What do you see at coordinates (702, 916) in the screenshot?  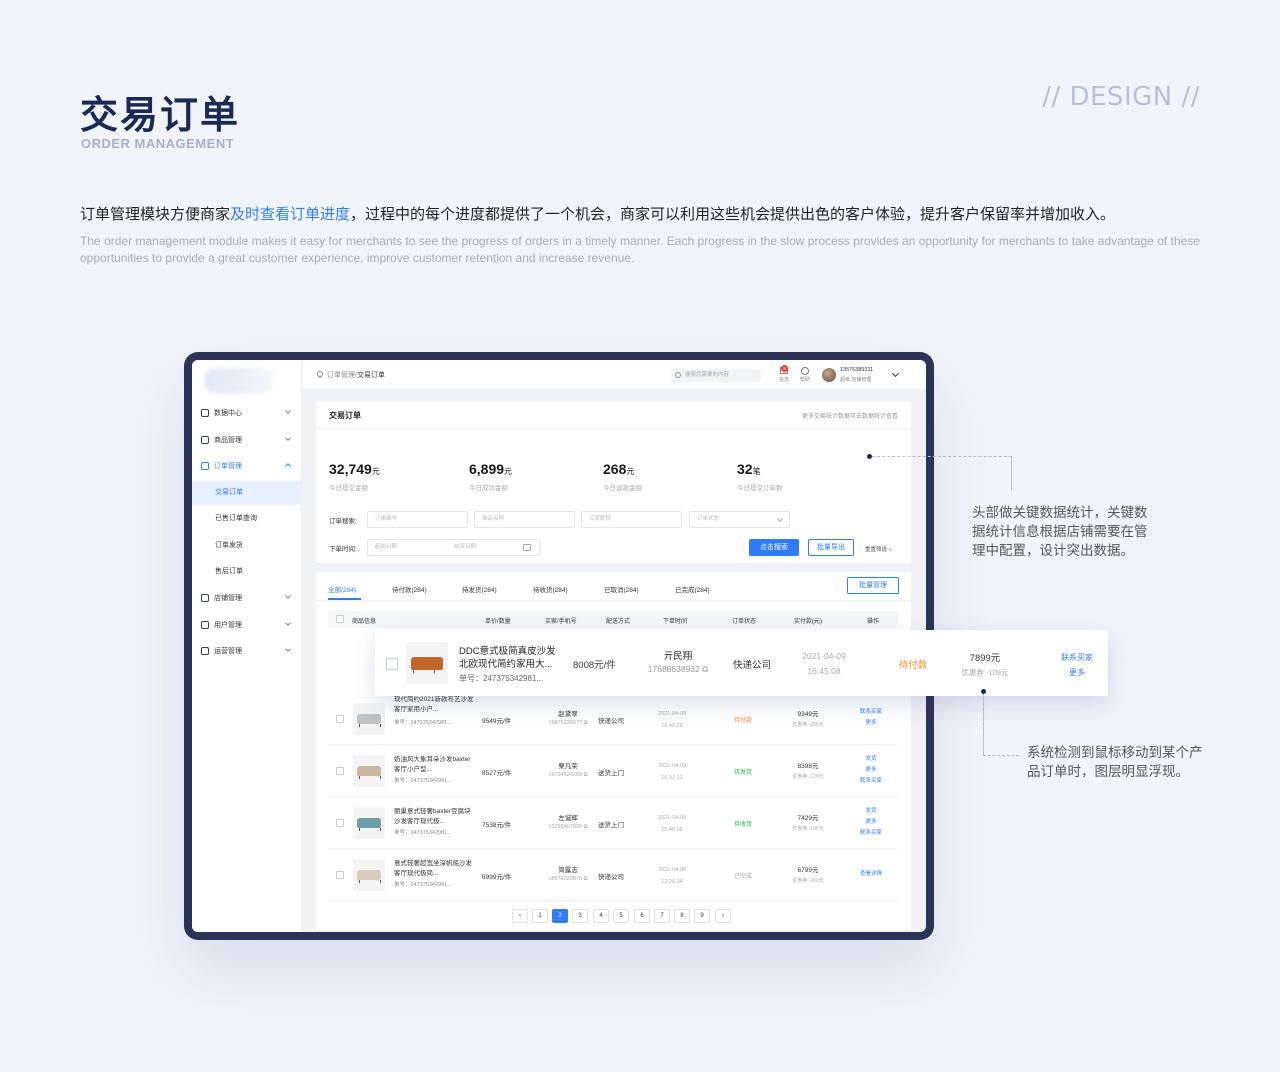 I see `page-button: 9` at bounding box center [702, 916].